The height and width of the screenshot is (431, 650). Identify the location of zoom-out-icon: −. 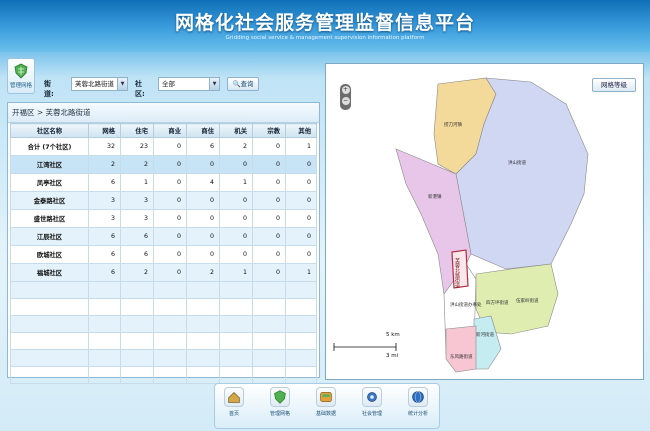
(345, 101).